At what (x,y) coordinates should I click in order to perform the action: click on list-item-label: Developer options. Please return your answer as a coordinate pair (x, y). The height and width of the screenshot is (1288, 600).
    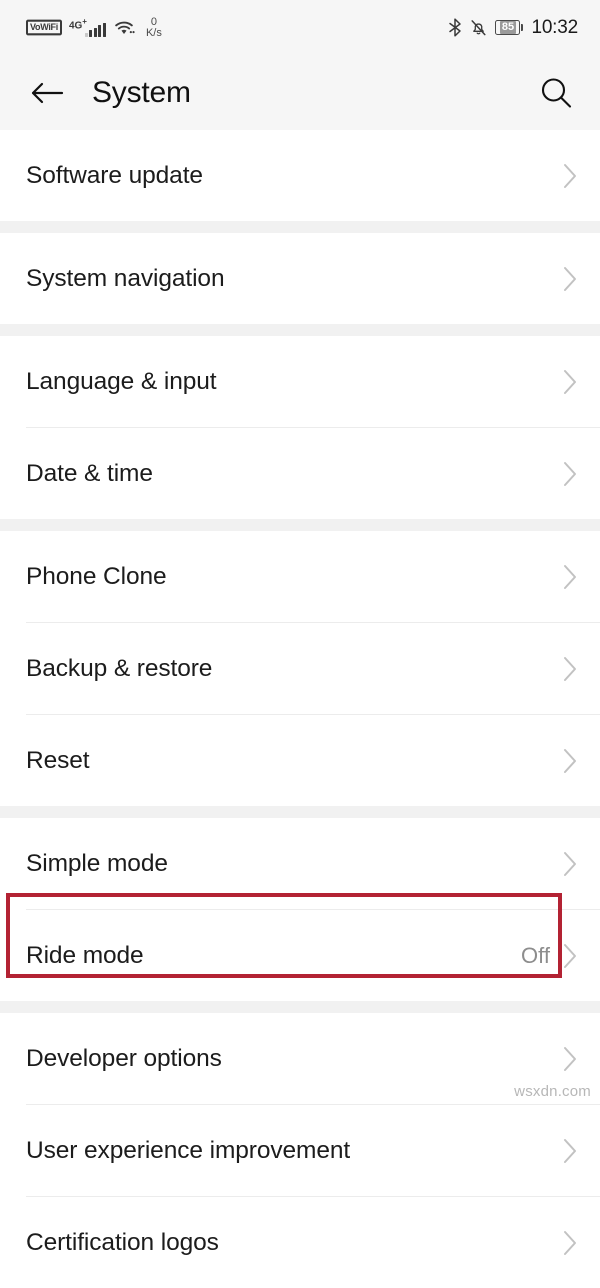
    Looking at the image, I should click on (124, 1058).